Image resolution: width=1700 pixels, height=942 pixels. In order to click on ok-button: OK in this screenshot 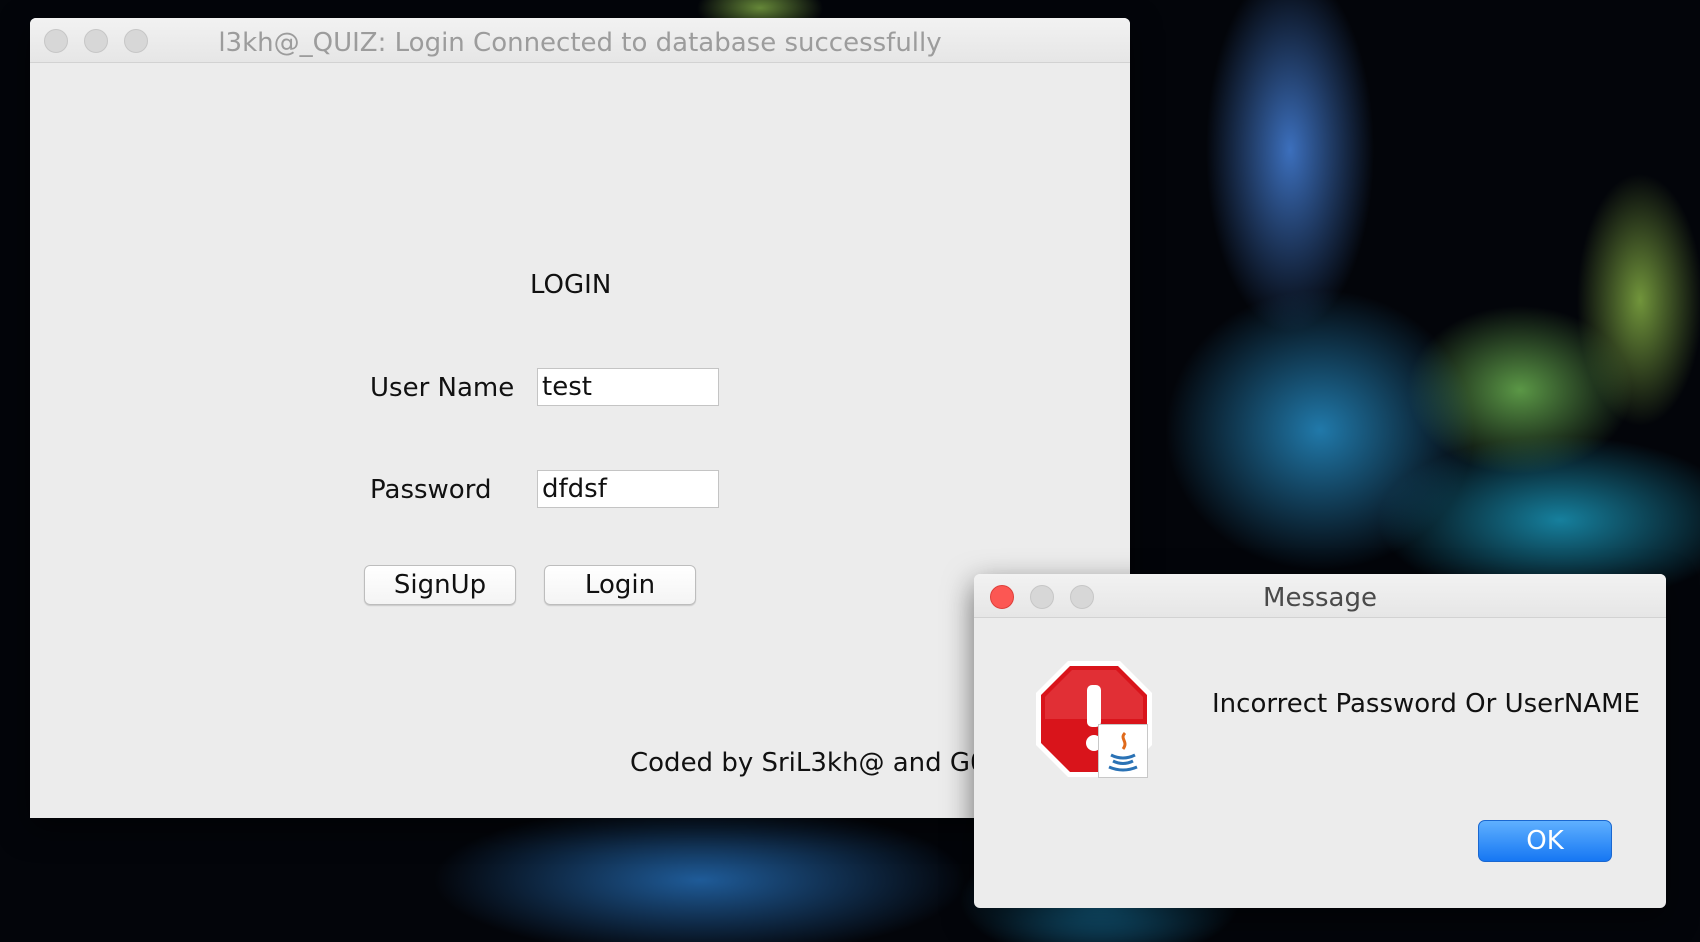, I will do `click(1545, 841)`.